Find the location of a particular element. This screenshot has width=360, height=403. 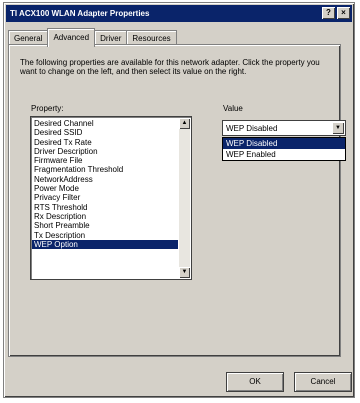

property-list-item: Desired Channel is located at coordinates (105, 123).